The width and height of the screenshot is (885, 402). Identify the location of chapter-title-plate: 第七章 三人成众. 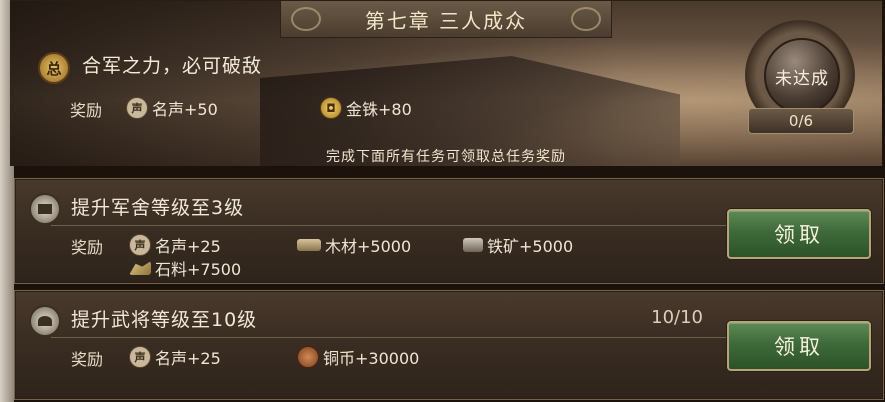
(446, 19).